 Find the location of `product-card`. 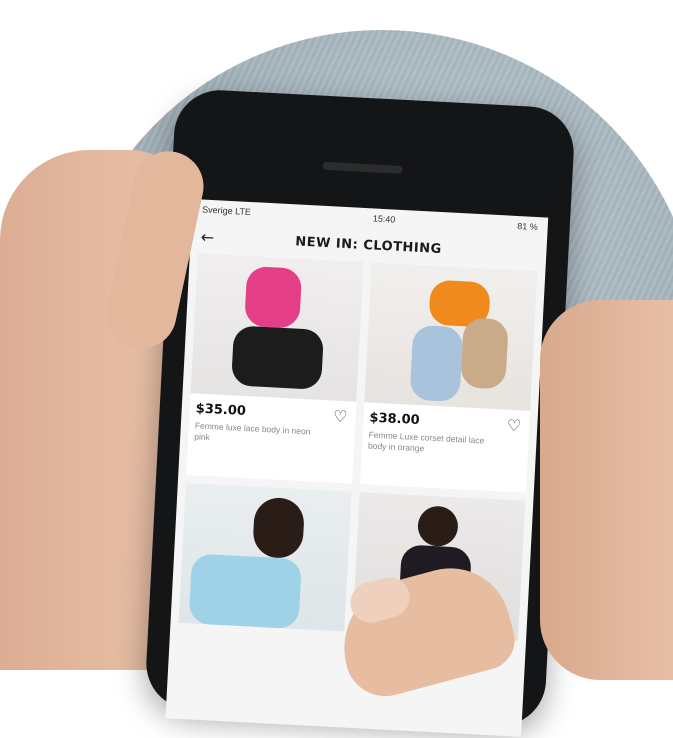

product-card is located at coordinates (265, 557).